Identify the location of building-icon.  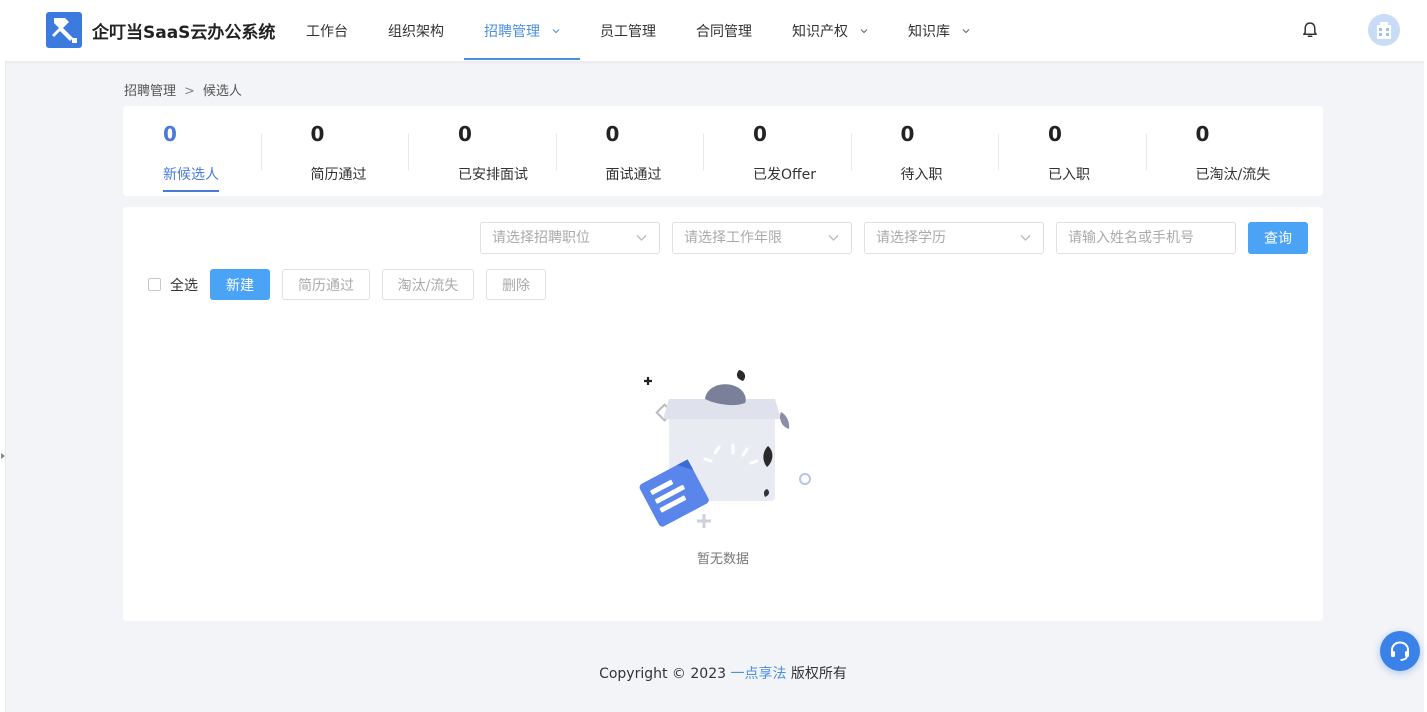
(1384, 30).